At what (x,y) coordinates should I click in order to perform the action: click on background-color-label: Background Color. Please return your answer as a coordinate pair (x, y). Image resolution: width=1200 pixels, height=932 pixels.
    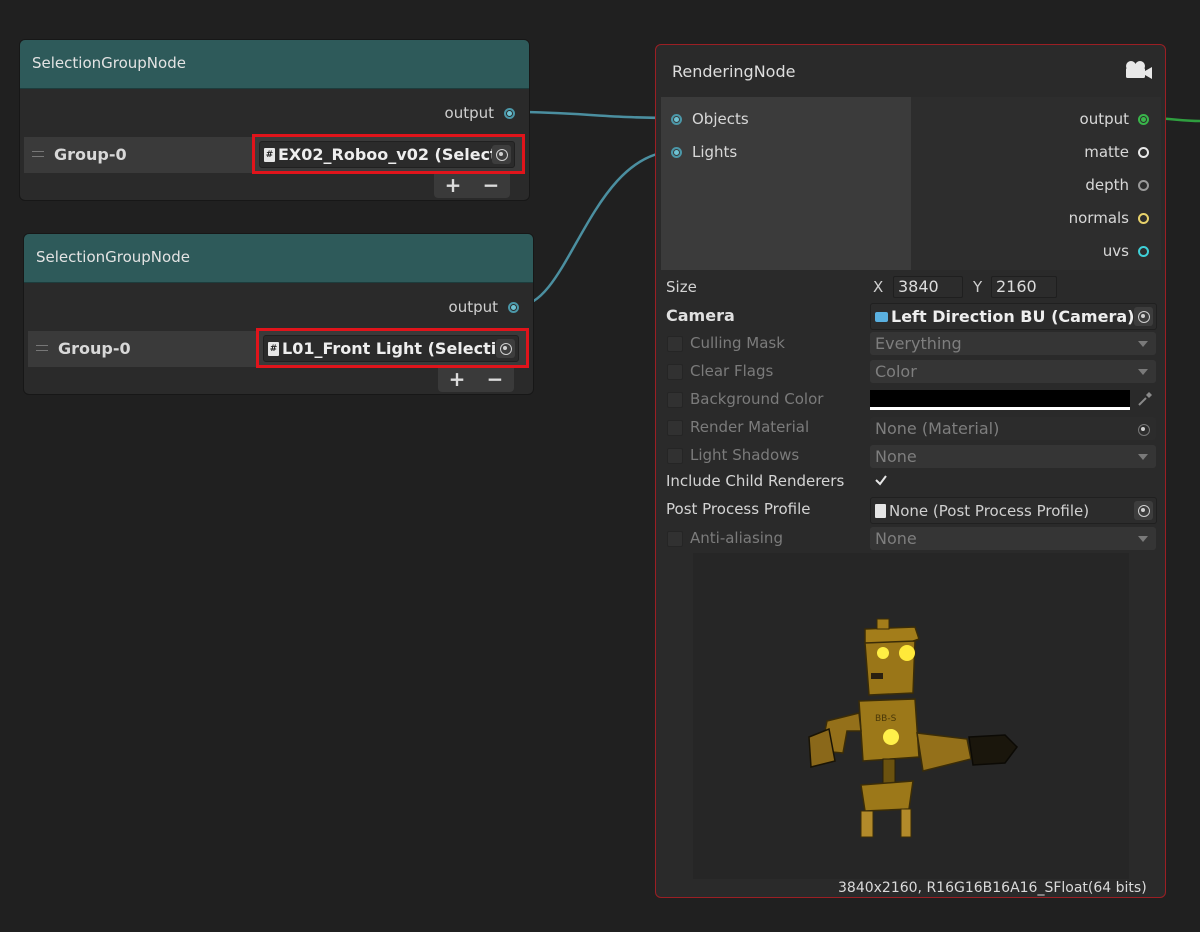
    Looking at the image, I should click on (757, 399).